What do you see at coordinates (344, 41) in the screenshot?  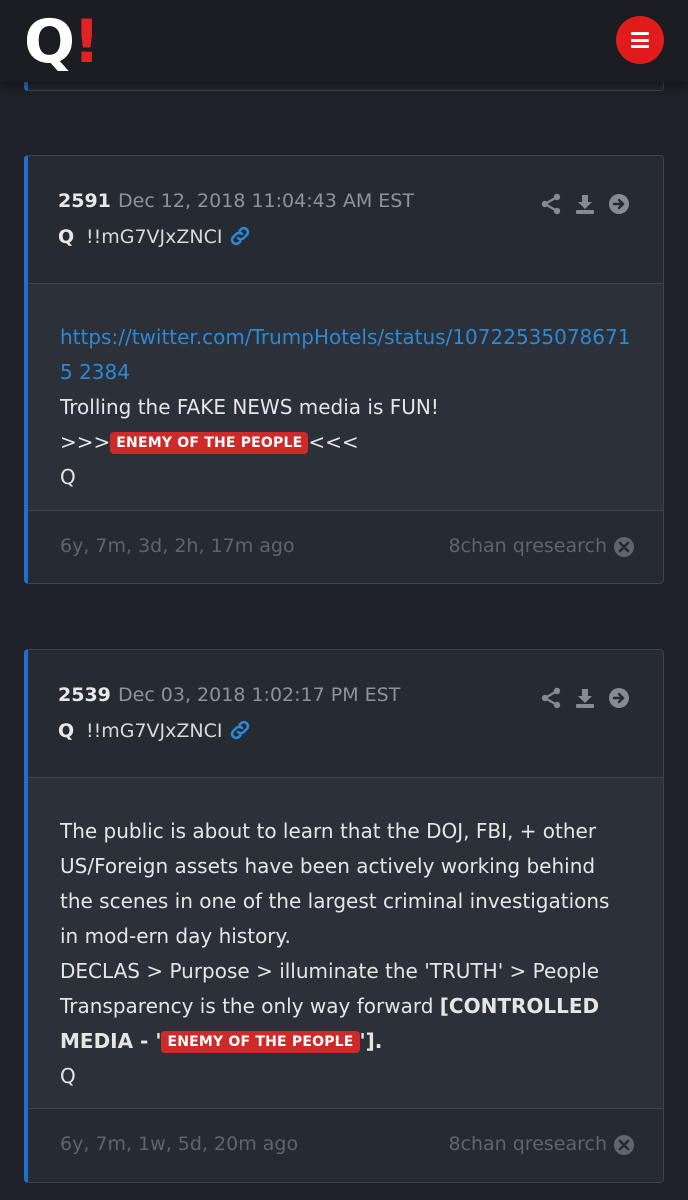 I see `top-bar: Q!` at bounding box center [344, 41].